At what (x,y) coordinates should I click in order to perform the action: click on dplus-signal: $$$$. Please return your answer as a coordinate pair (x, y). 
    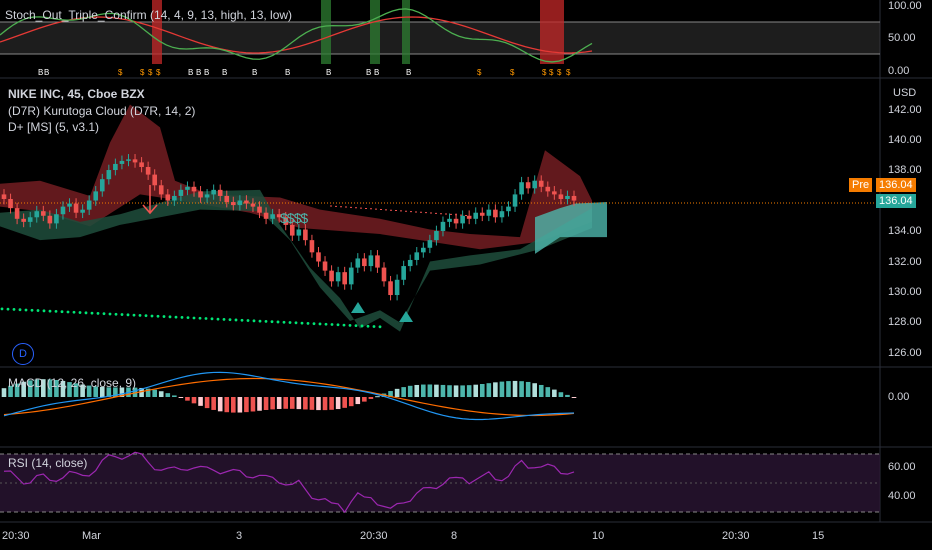
    Looking at the image, I should click on (294, 218).